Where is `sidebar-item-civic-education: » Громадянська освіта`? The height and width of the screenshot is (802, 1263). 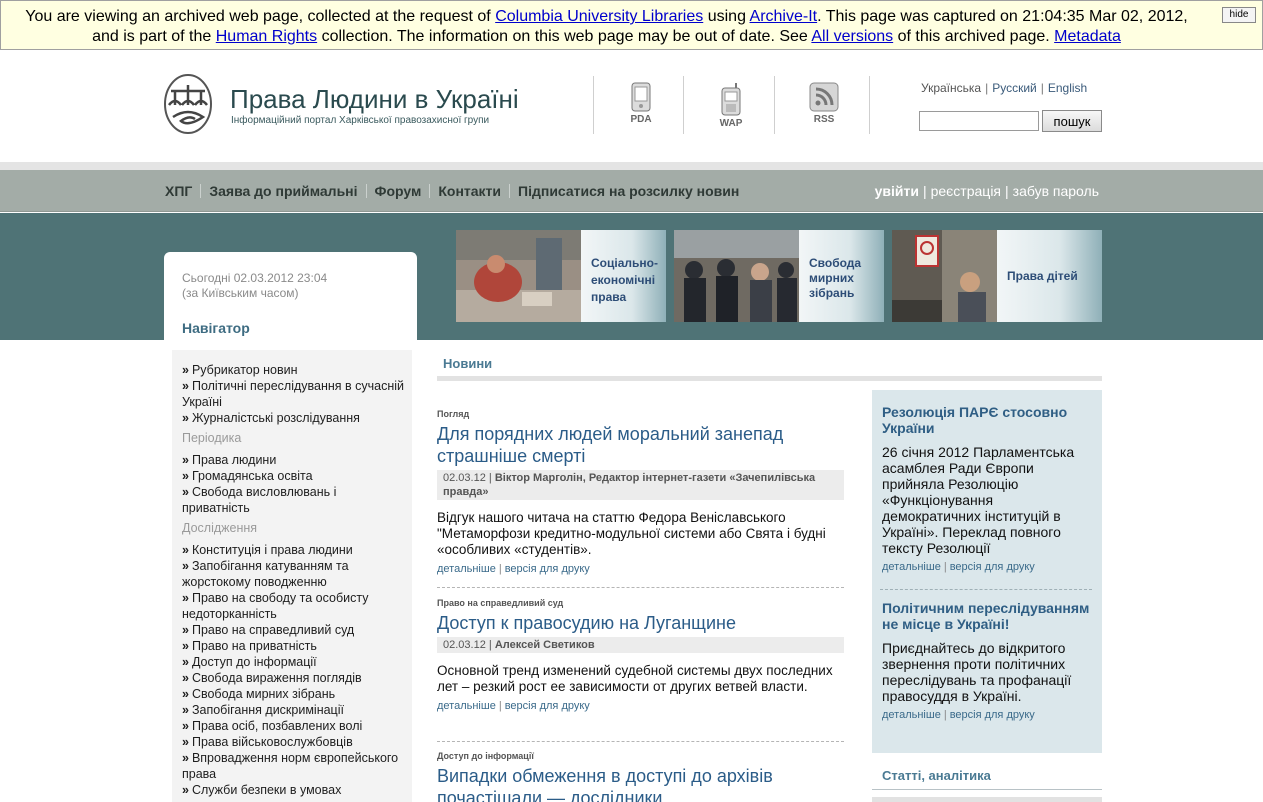
sidebar-item-civic-education: » Громадянська освіта is located at coordinates (294, 476).